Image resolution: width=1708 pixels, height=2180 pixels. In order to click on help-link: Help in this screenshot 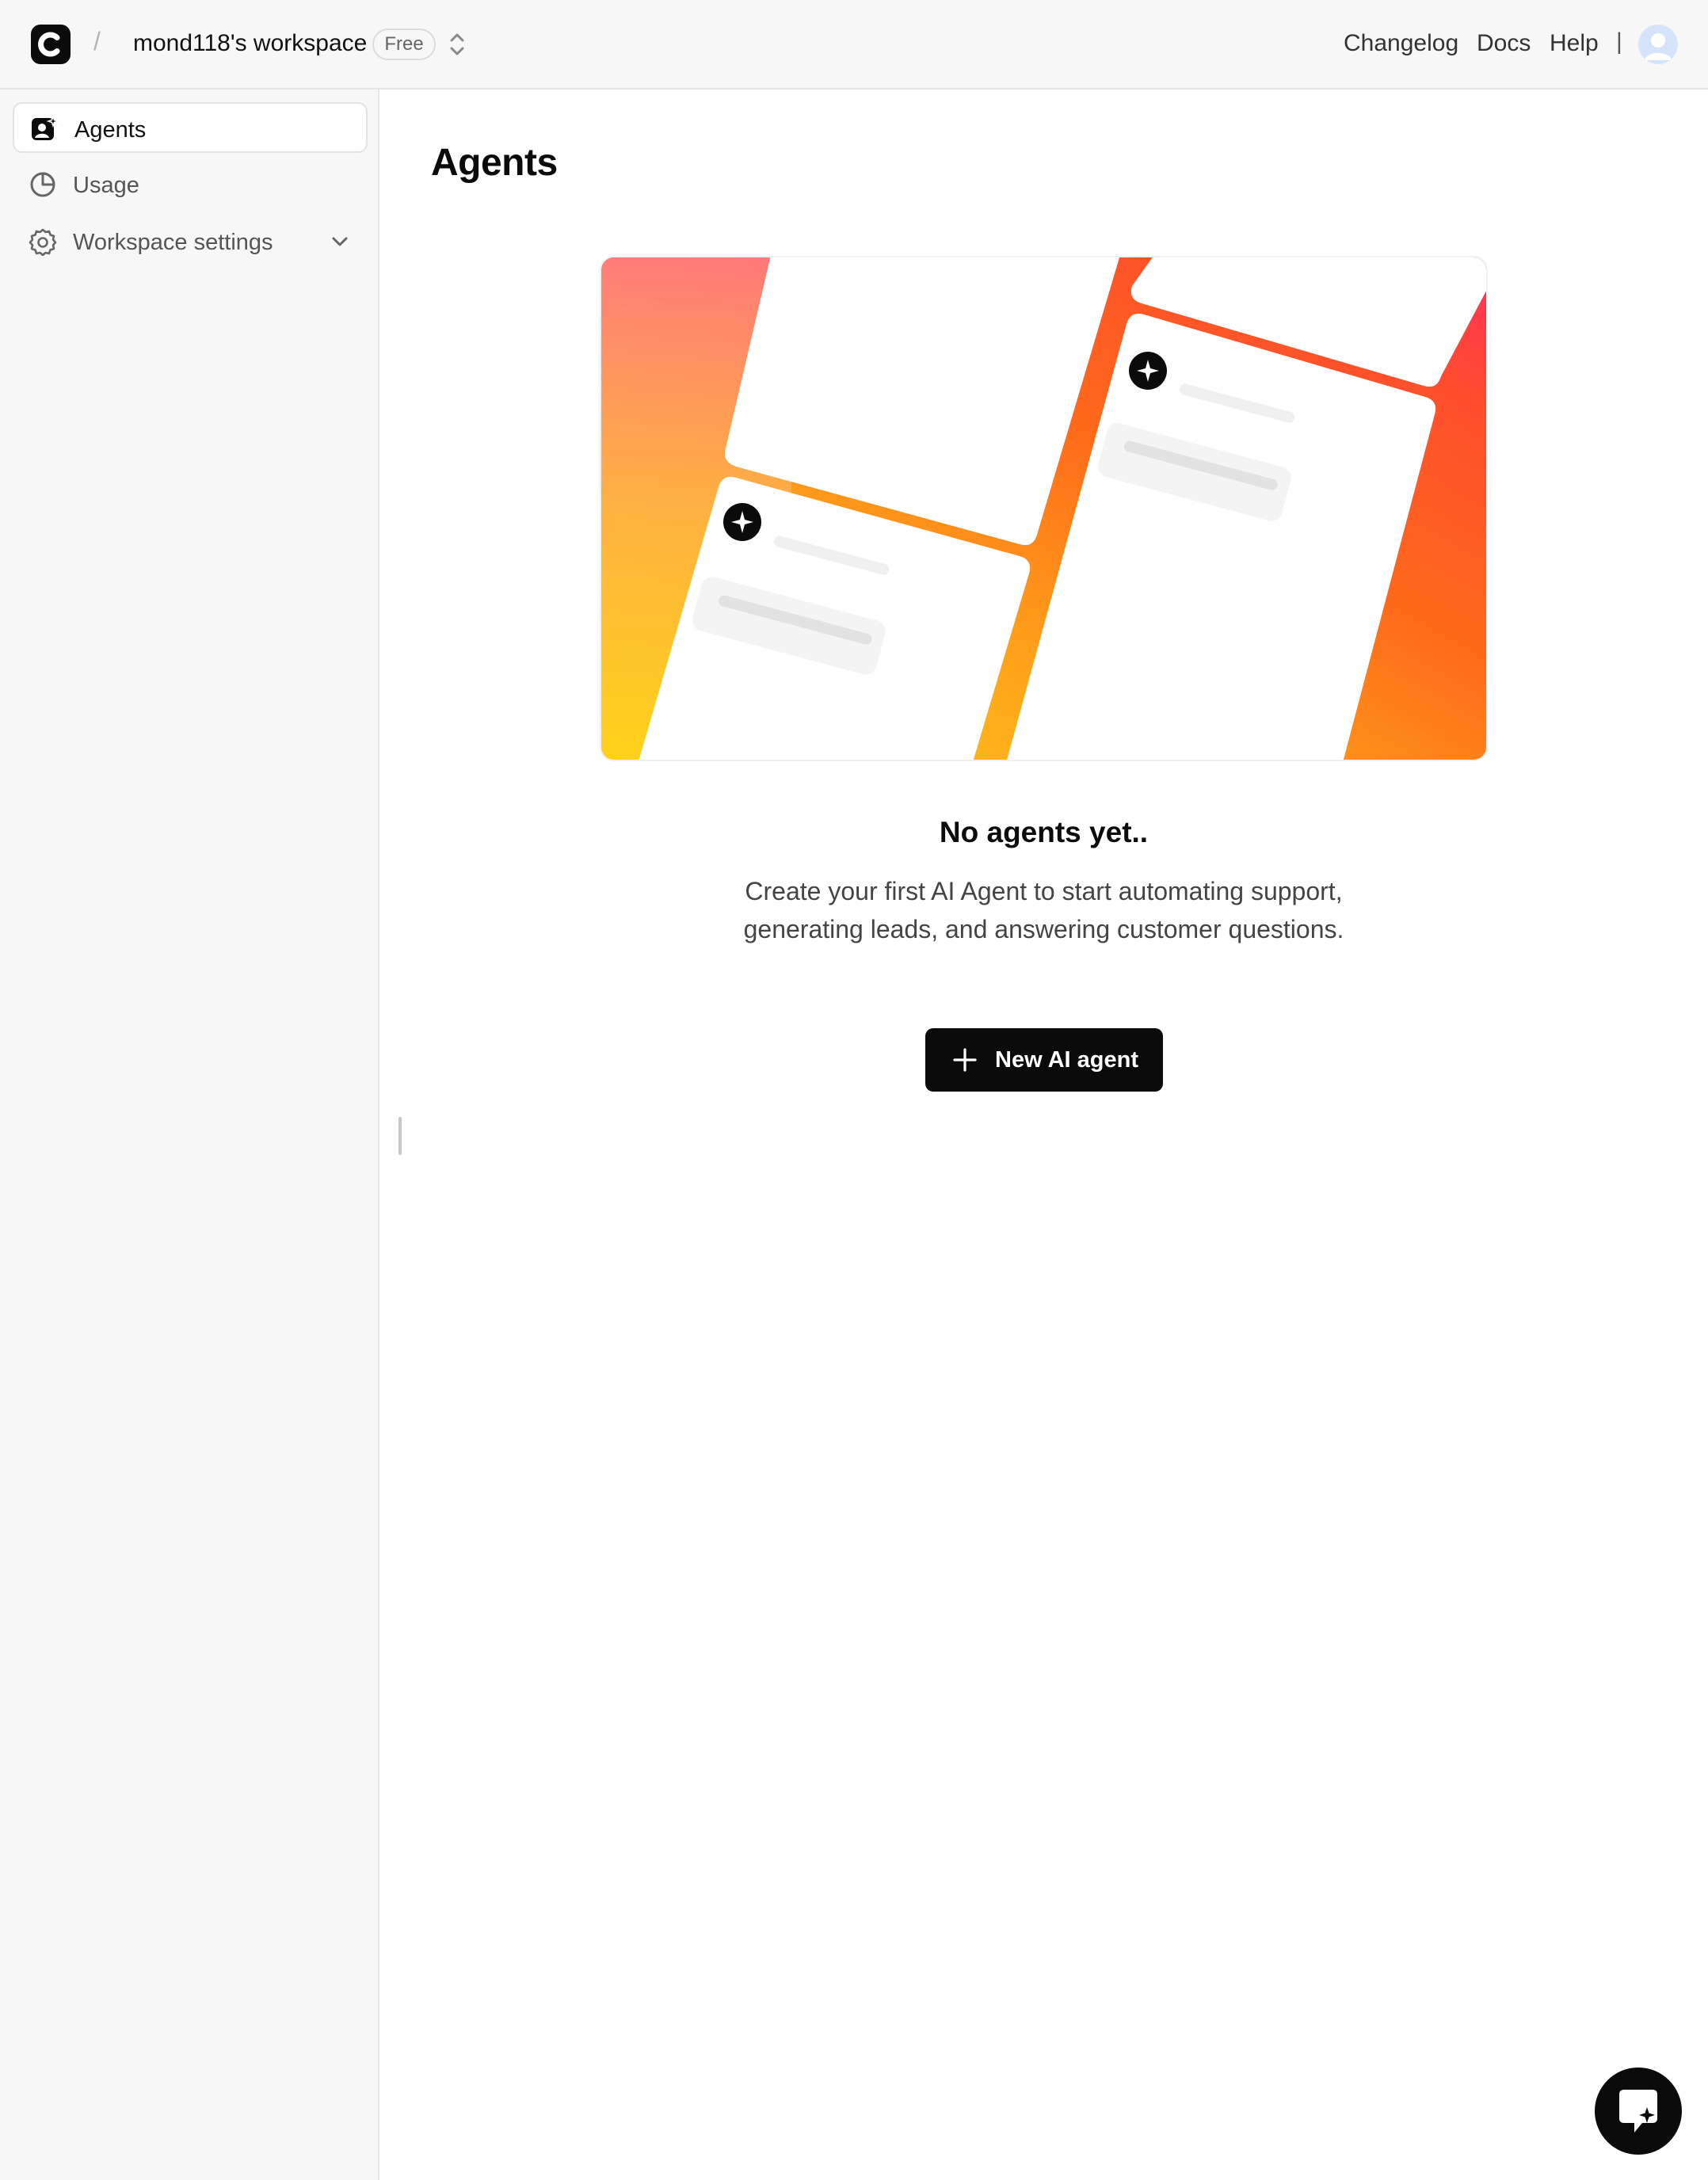, I will do `click(1575, 43)`.